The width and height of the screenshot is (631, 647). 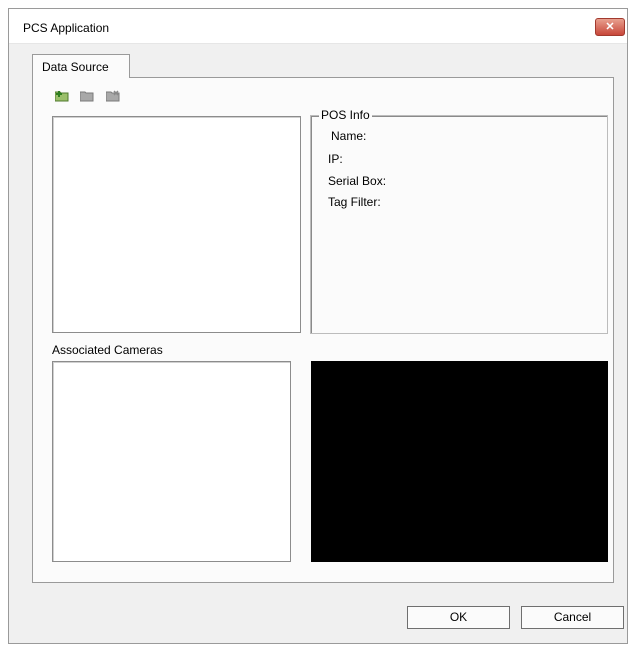 What do you see at coordinates (75, 67) in the screenshot?
I see `tab-label: Data Source` at bounding box center [75, 67].